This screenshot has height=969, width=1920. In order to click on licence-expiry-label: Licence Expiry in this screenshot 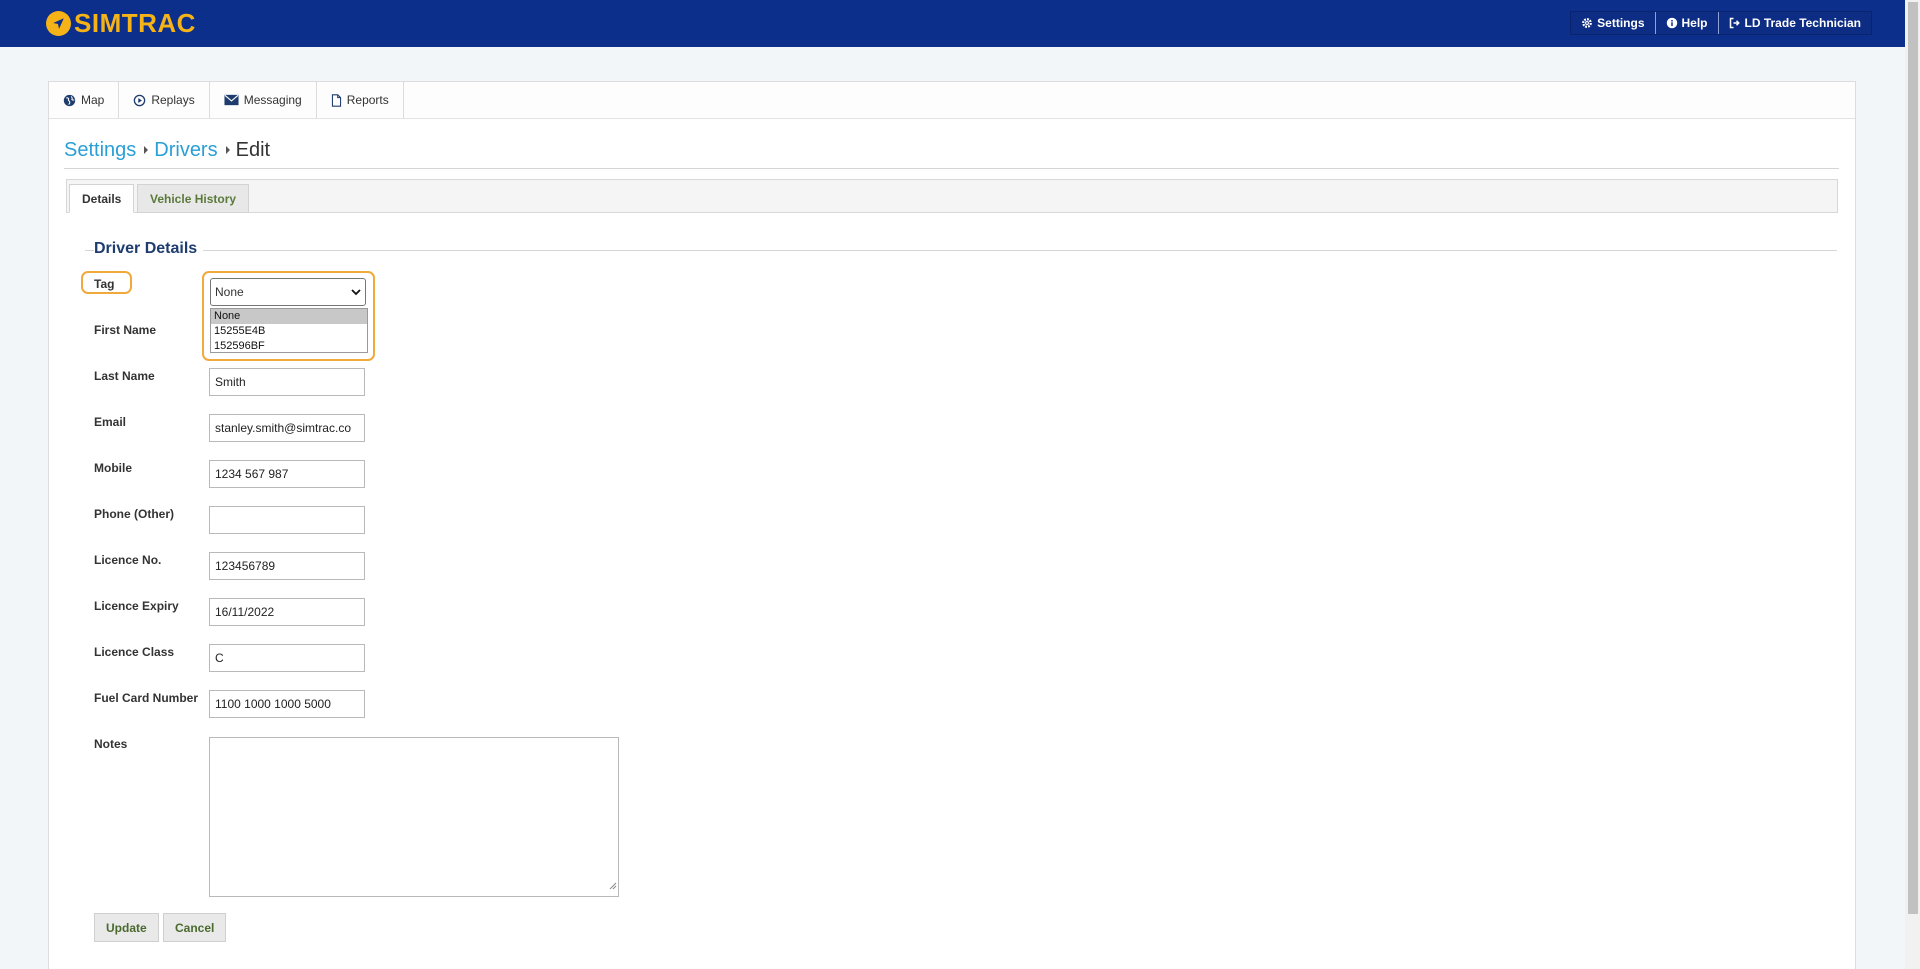, I will do `click(136, 606)`.